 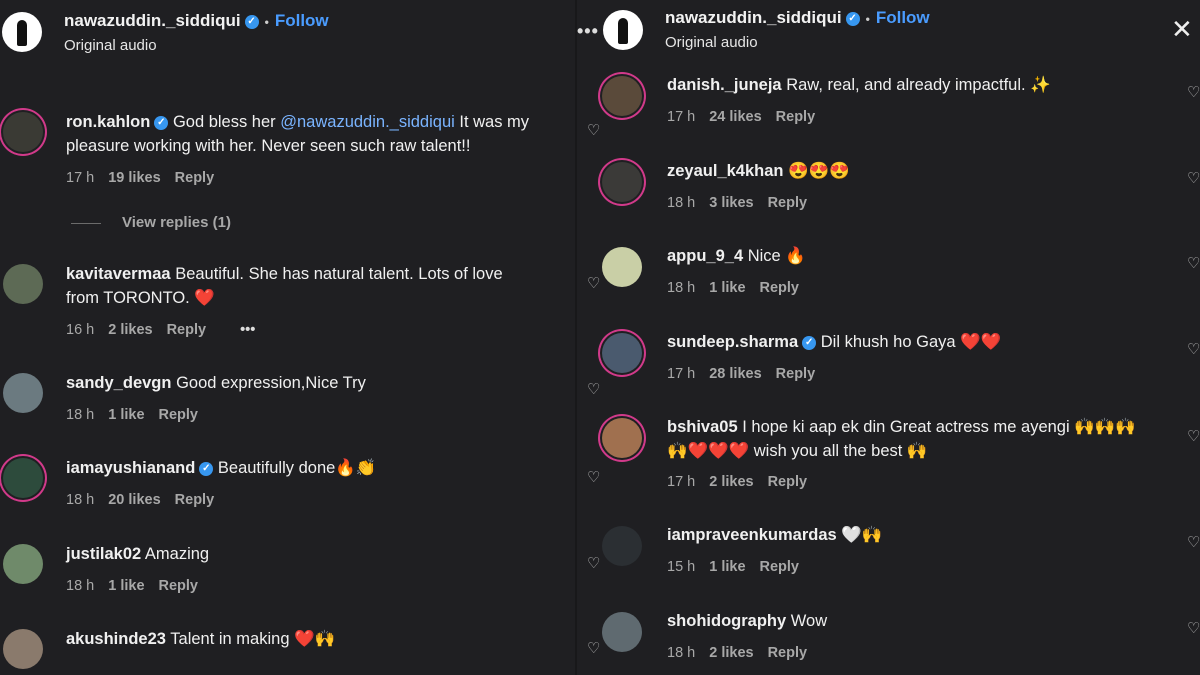 What do you see at coordinates (681, 567) in the screenshot?
I see `comment-time: 15 h` at bounding box center [681, 567].